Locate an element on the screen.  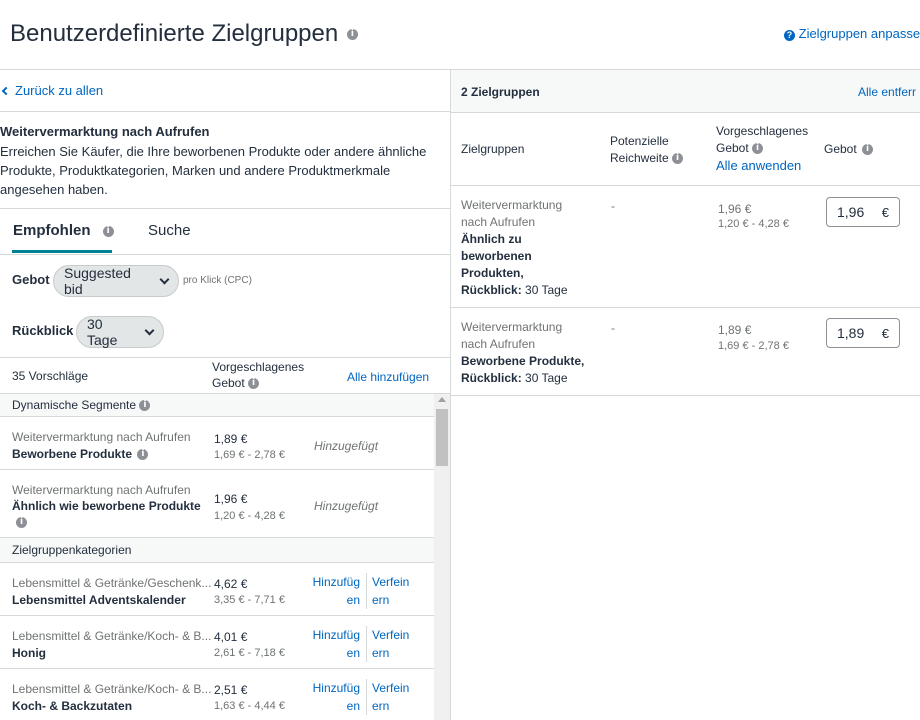
help-link: ? Zielgruppen anpasse is located at coordinates (852, 33).